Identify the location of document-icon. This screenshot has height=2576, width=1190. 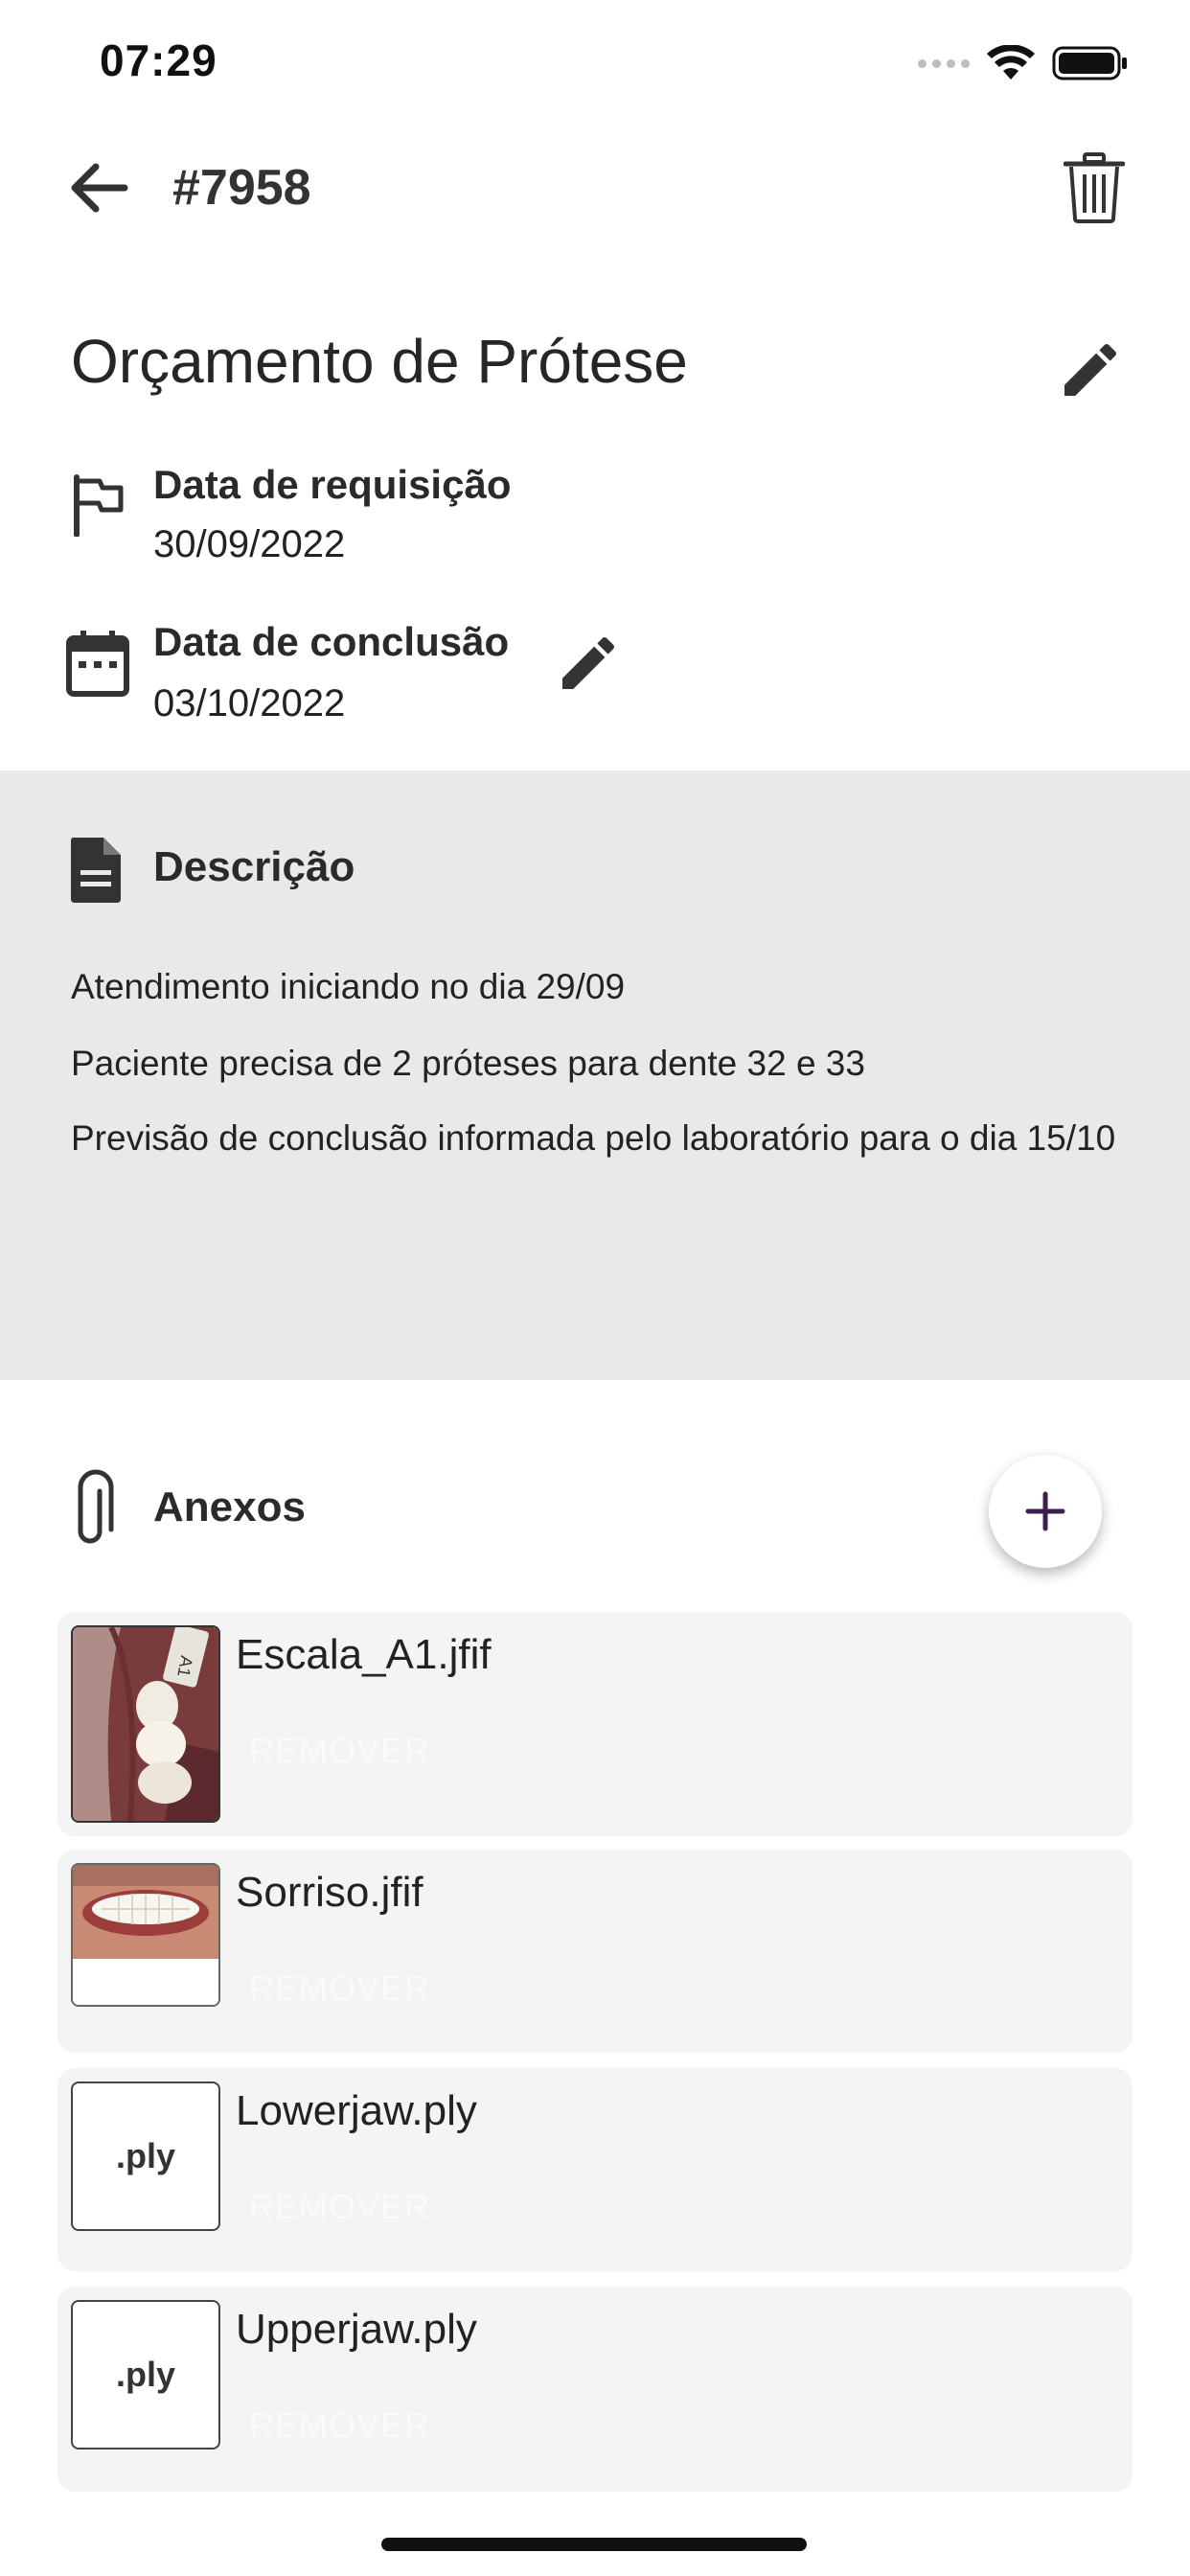
(96, 870).